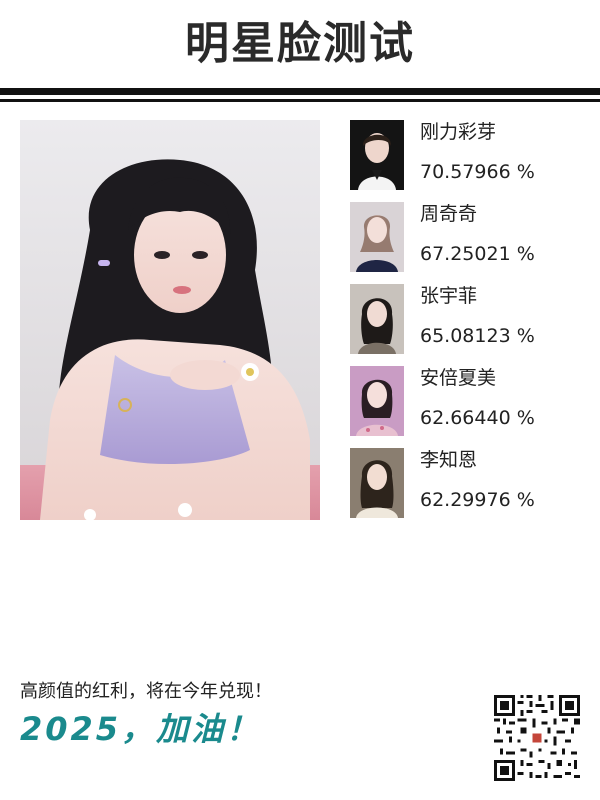 The width and height of the screenshot is (600, 800). I want to click on match-item: 刚力彩芽 70.57966 %, so click(465, 155).